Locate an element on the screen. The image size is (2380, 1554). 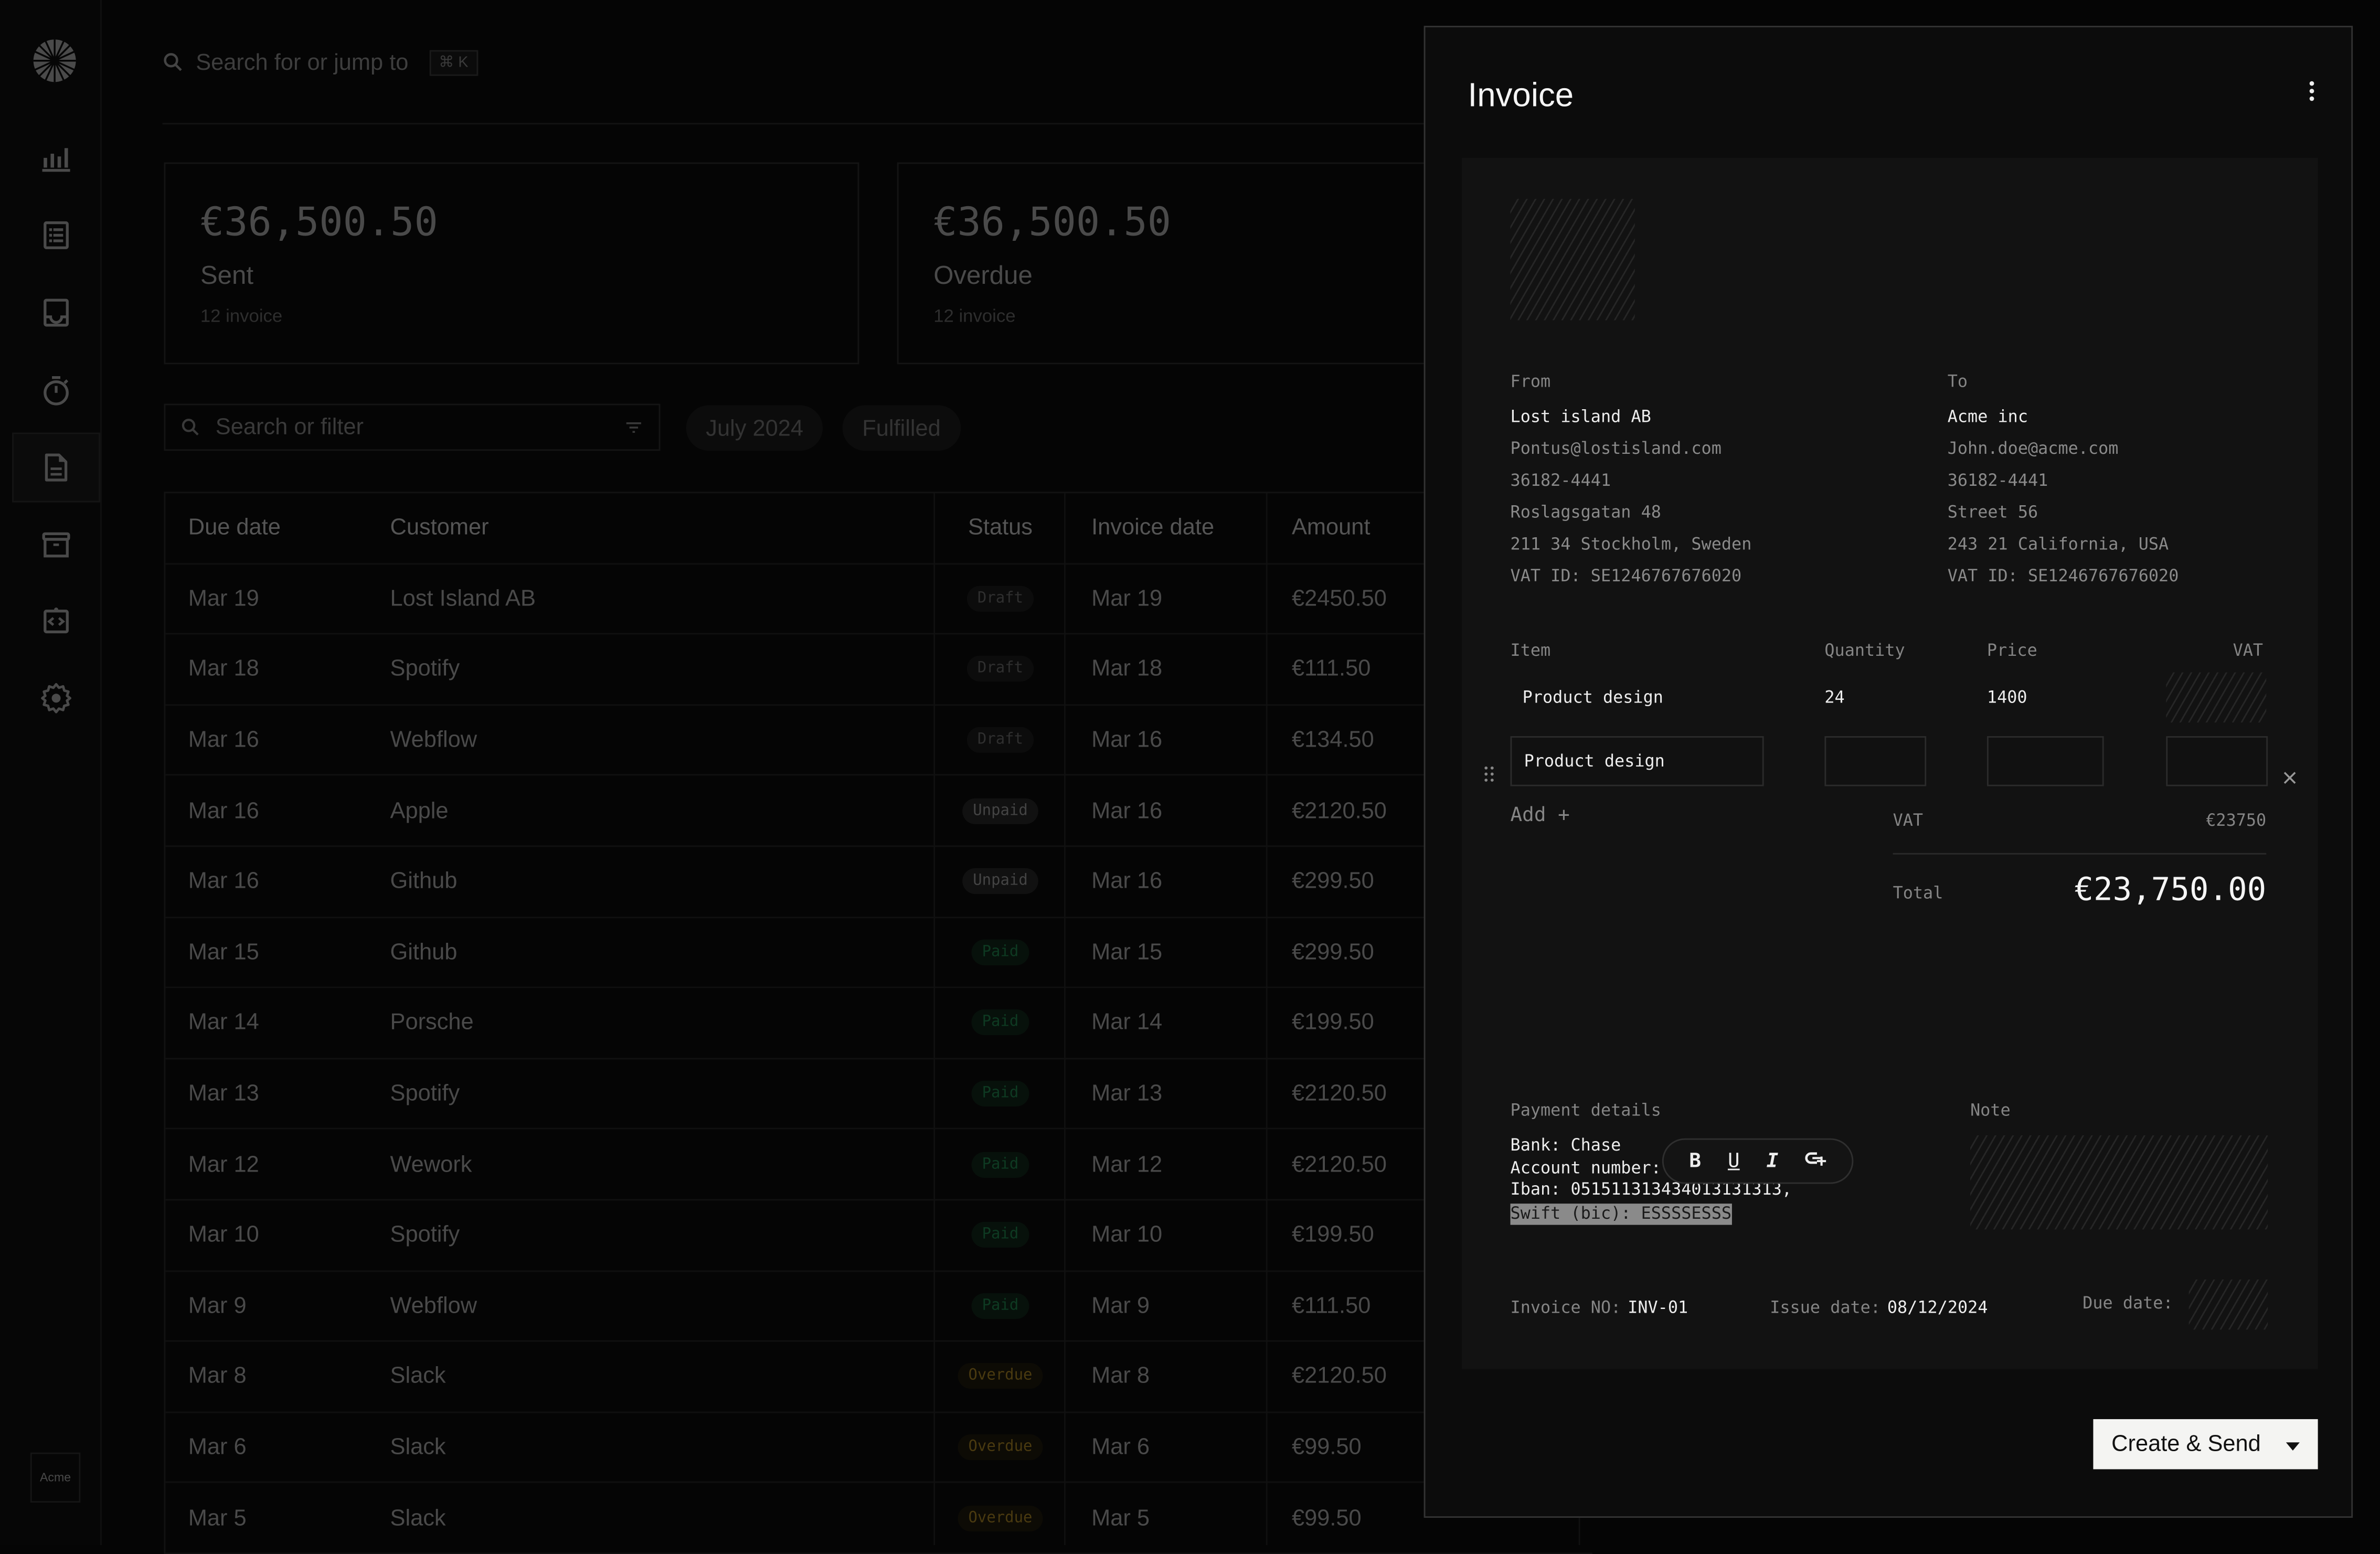
table-row: Mar 15 Github Paid Mar 15 €299.50 is located at coordinates (878, 953).